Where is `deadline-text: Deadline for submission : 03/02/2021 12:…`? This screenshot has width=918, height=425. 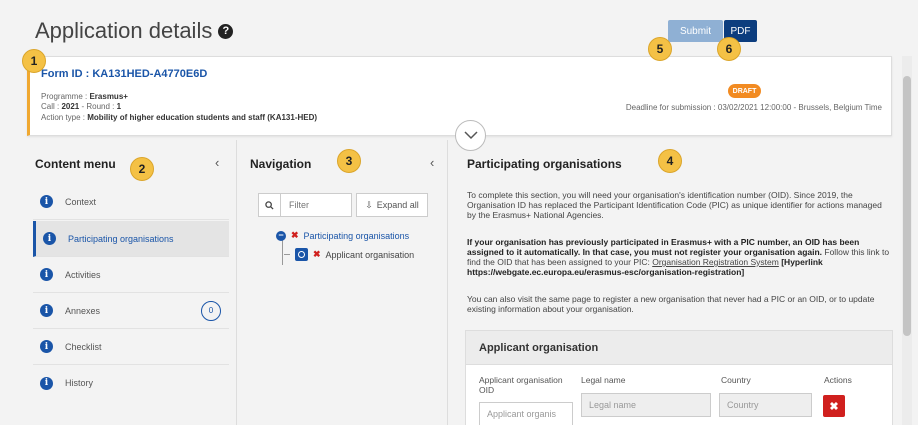
deadline-text: Deadline for submission : 03/02/2021 12:… is located at coordinates (753, 107).